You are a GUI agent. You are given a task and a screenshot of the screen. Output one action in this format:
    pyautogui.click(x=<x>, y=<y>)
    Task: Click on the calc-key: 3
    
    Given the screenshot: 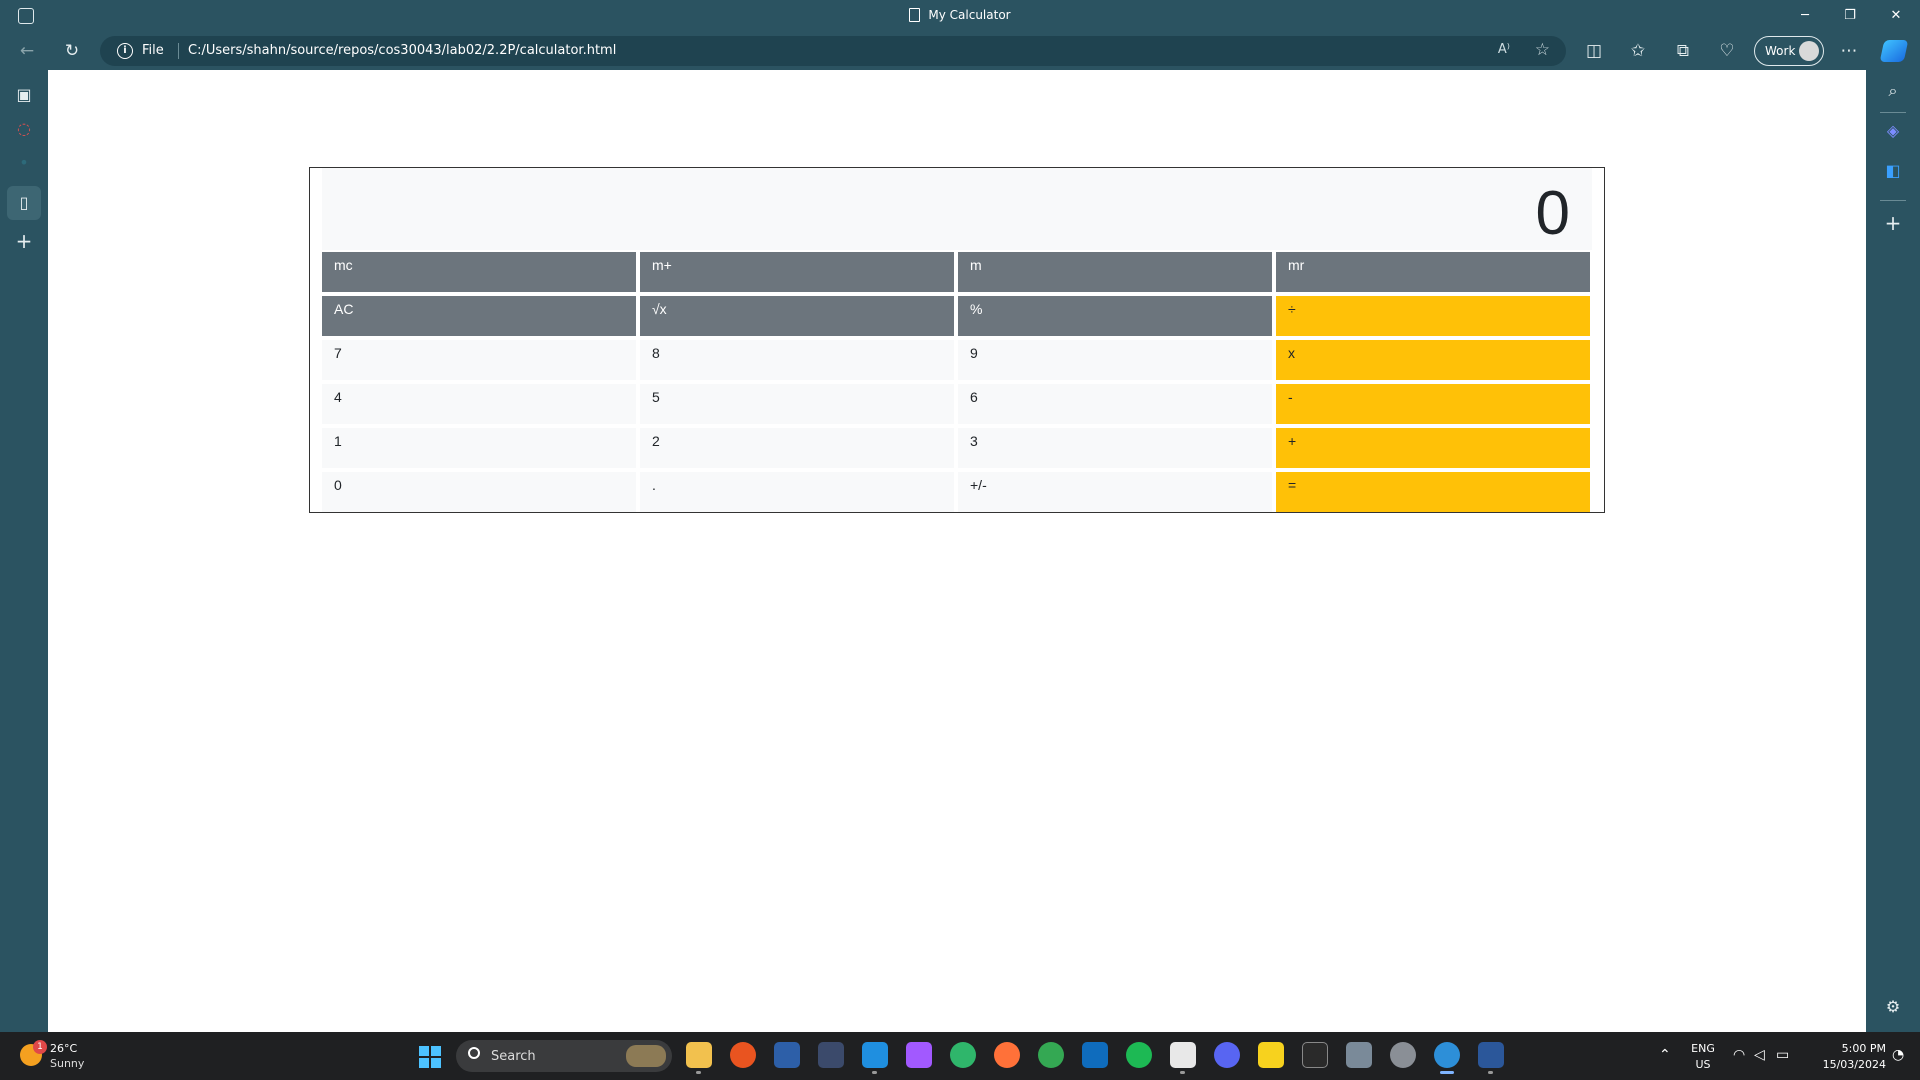 What is the action you would take?
    pyautogui.click(x=1115, y=448)
    